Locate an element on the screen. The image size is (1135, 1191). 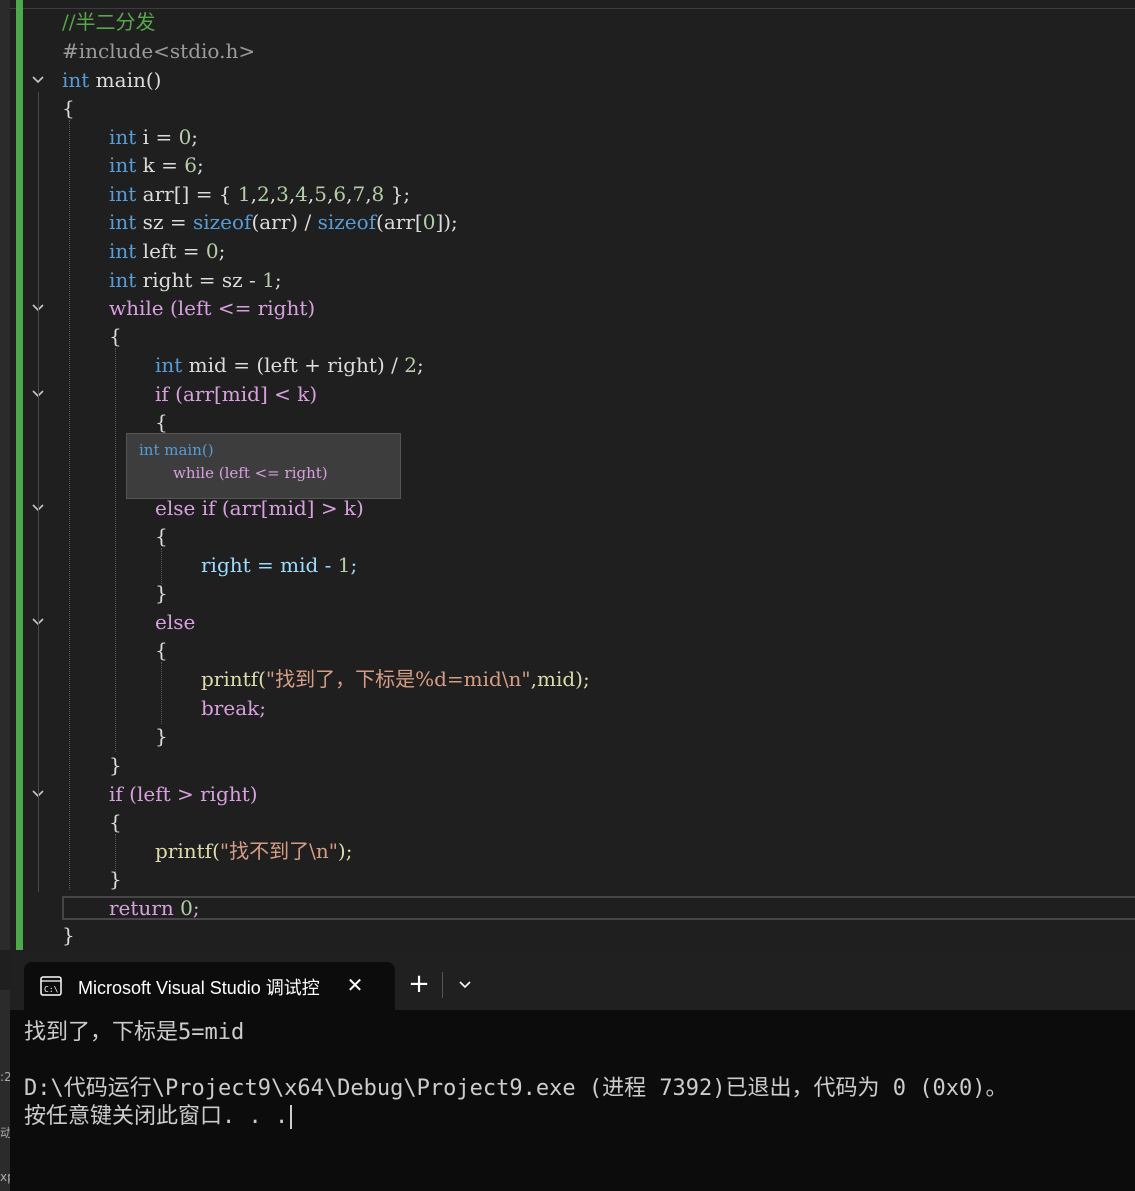
change-tracking-bar is located at coordinates (19, 475).